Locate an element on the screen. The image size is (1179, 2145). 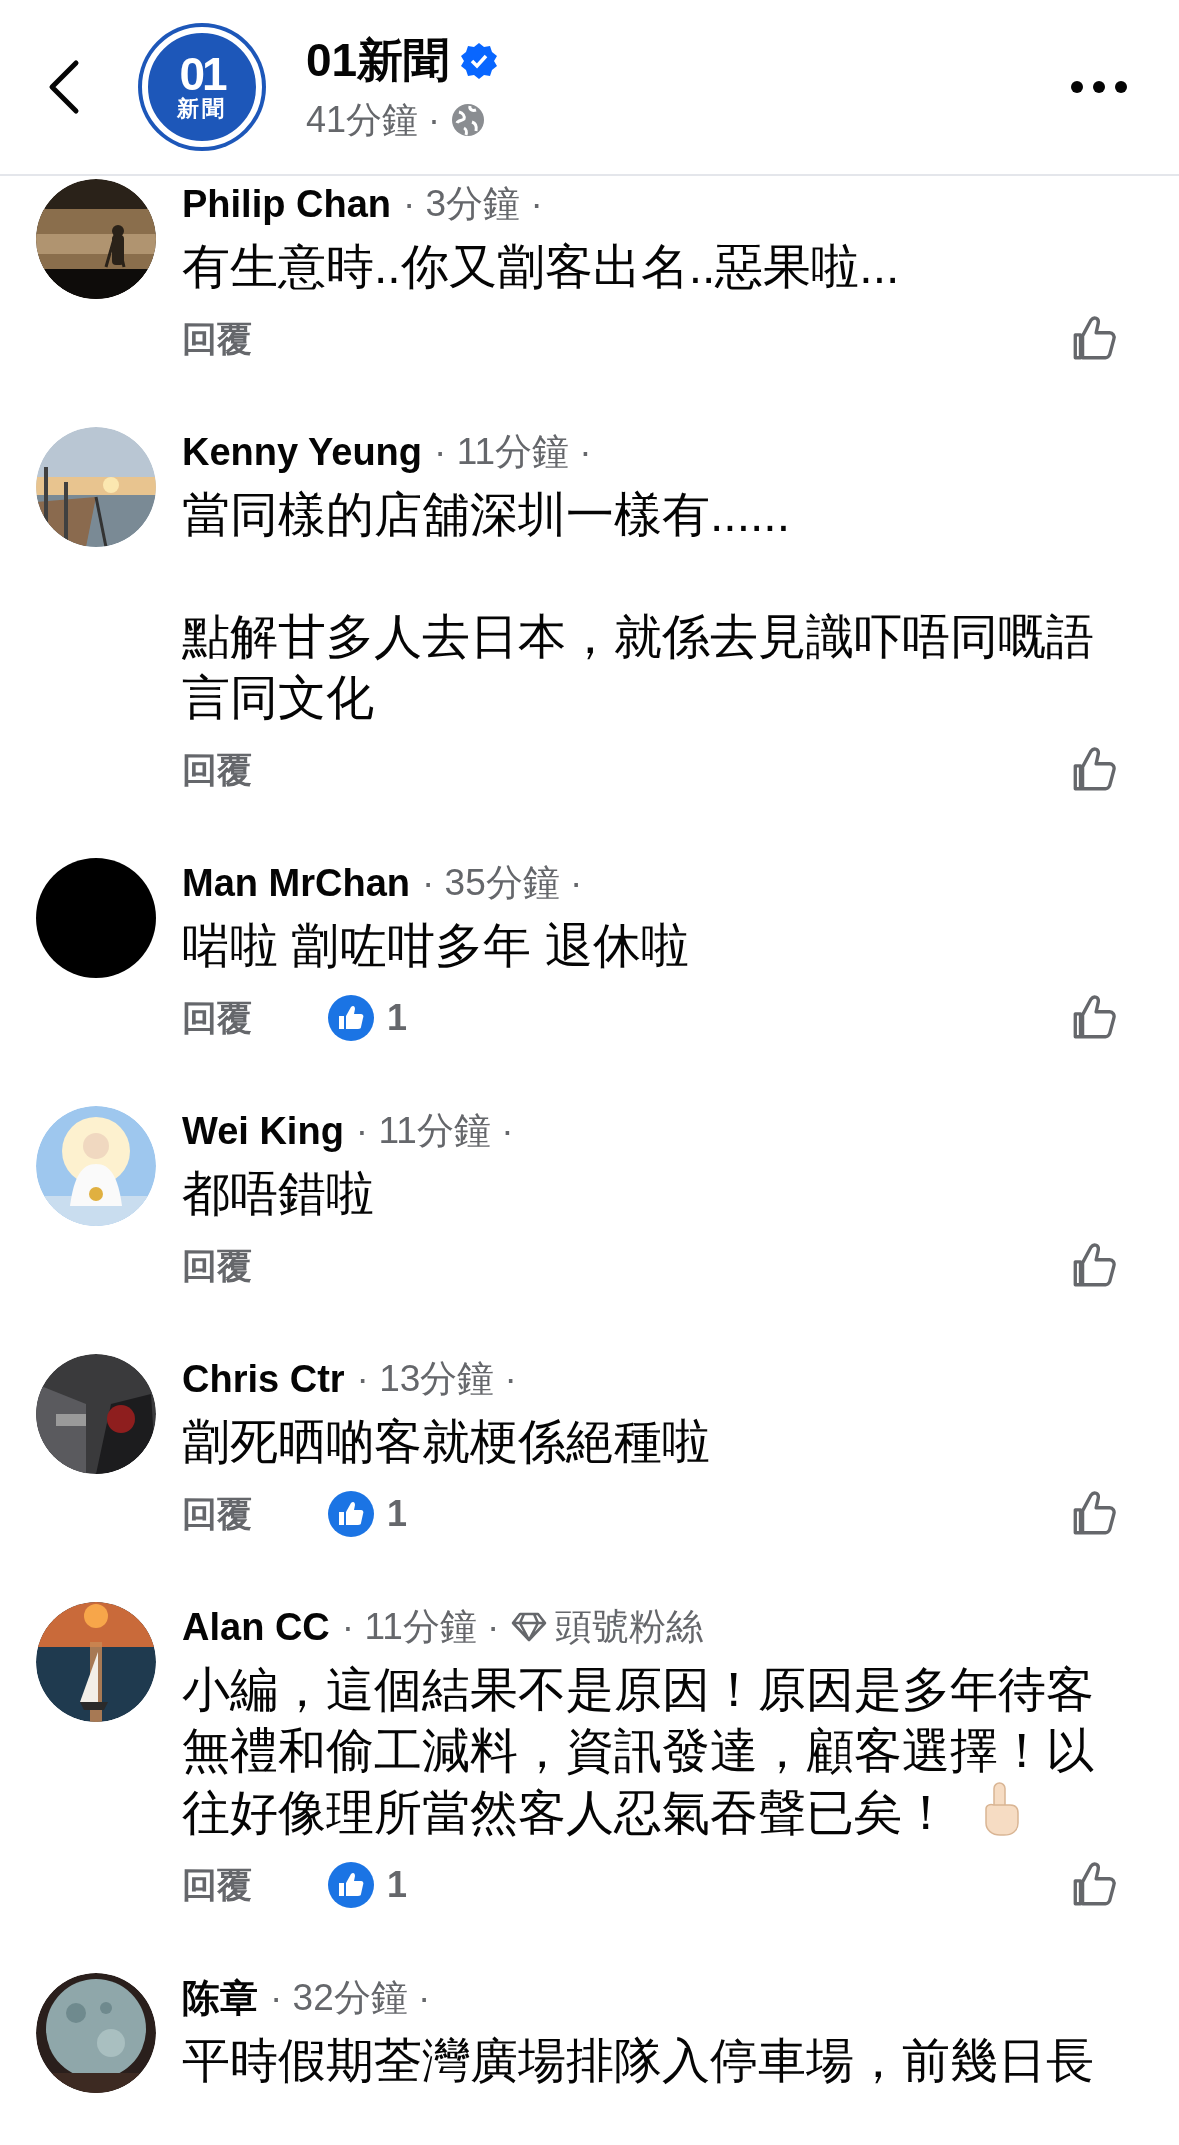
fan-label: 頭號粉絲 is located at coordinates (629, 1627).